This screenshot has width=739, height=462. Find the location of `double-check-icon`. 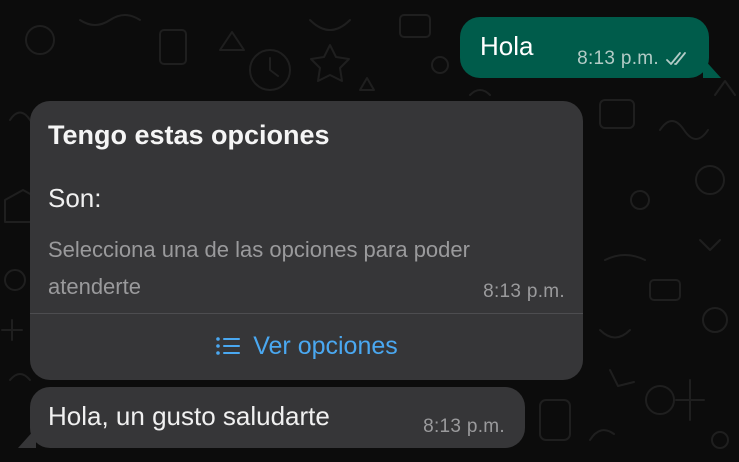

double-check-icon is located at coordinates (676, 58).